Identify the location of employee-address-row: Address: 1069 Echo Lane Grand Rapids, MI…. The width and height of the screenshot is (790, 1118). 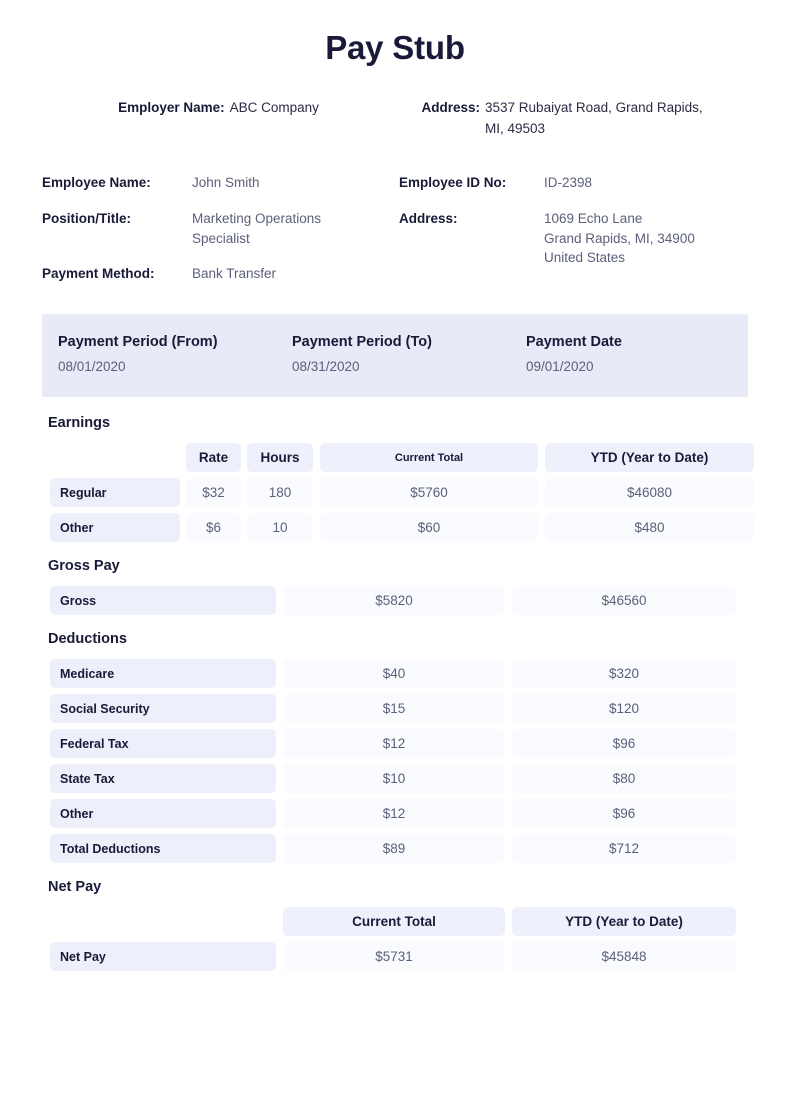
(573, 238).